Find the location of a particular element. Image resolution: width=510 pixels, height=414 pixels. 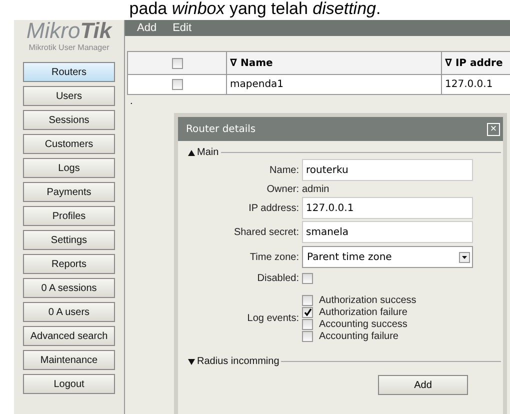

sidebar-button: Logout is located at coordinates (69, 384).